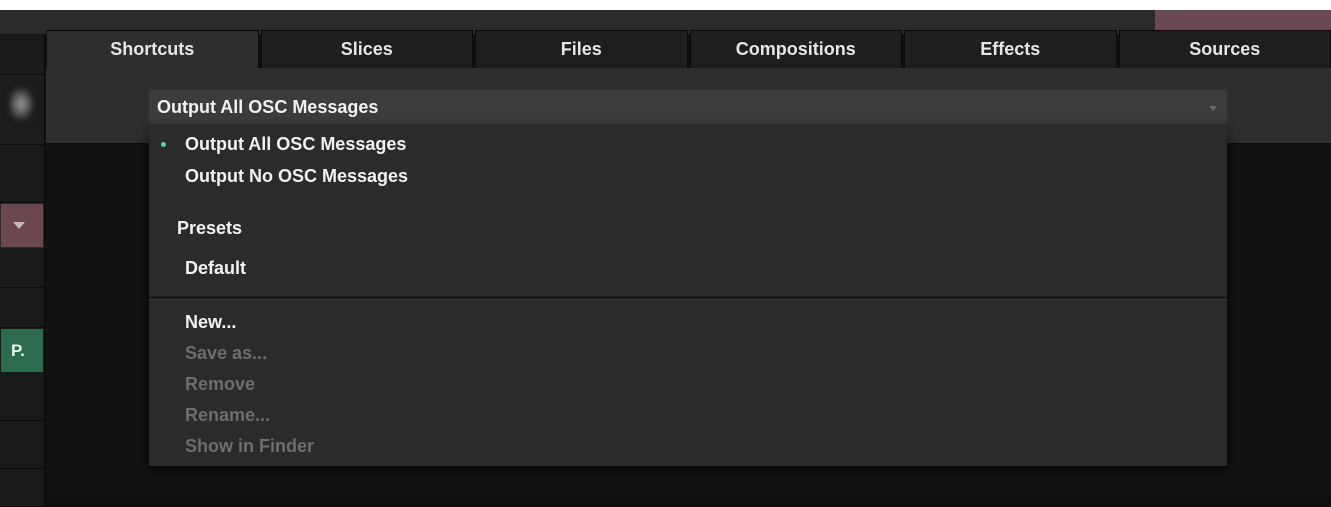 The height and width of the screenshot is (507, 1331). I want to click on tab-files: Files, so click(581, 49).